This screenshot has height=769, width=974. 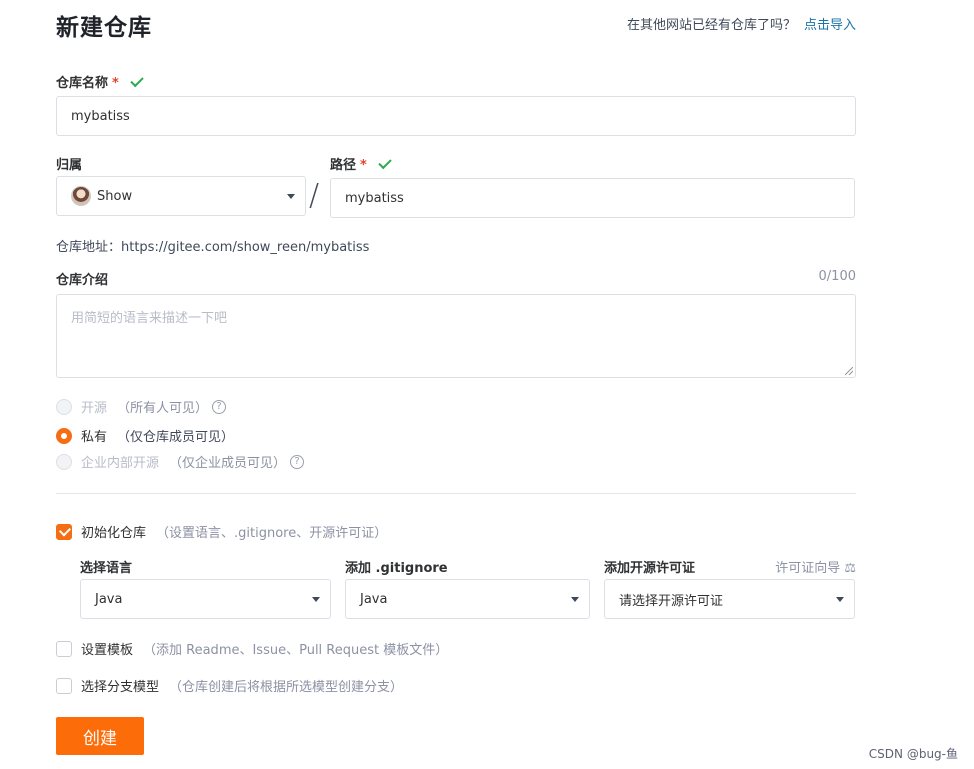 What do you see at coordinates (374, 599) in the screenshot?
I see `gitignore-value: Java` at bounding box center [374, 599].